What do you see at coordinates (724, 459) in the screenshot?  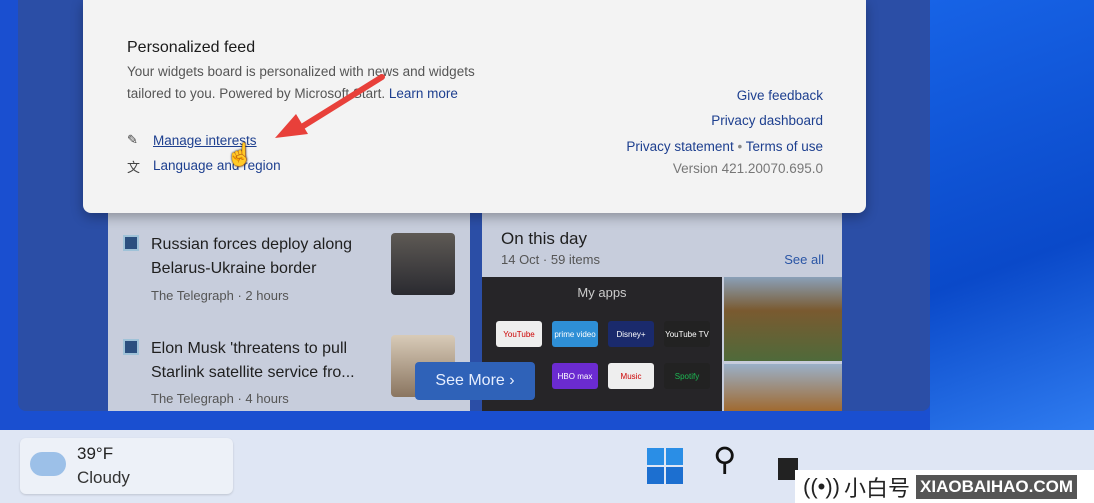 I see `search-icon: ⚲` at bounding box center [724, 459].